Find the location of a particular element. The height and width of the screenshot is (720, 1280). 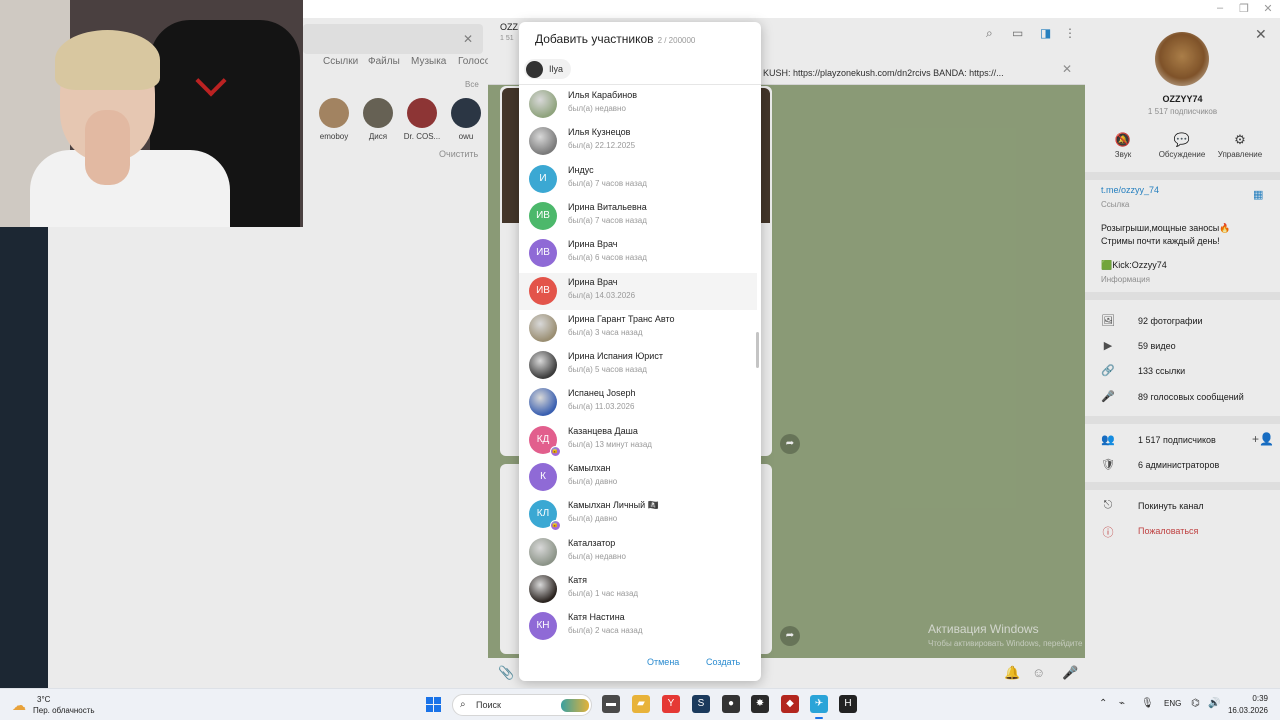

contact-last-seen: был(а) 1 час назад is located at coordinates (603, 593).